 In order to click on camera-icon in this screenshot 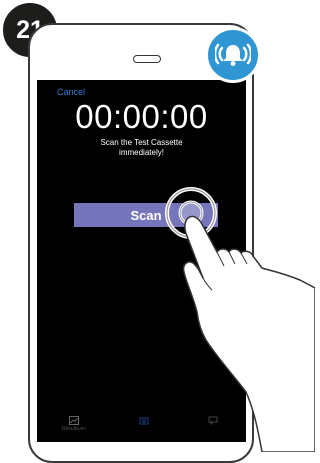, I will do `click(144, 421)`.